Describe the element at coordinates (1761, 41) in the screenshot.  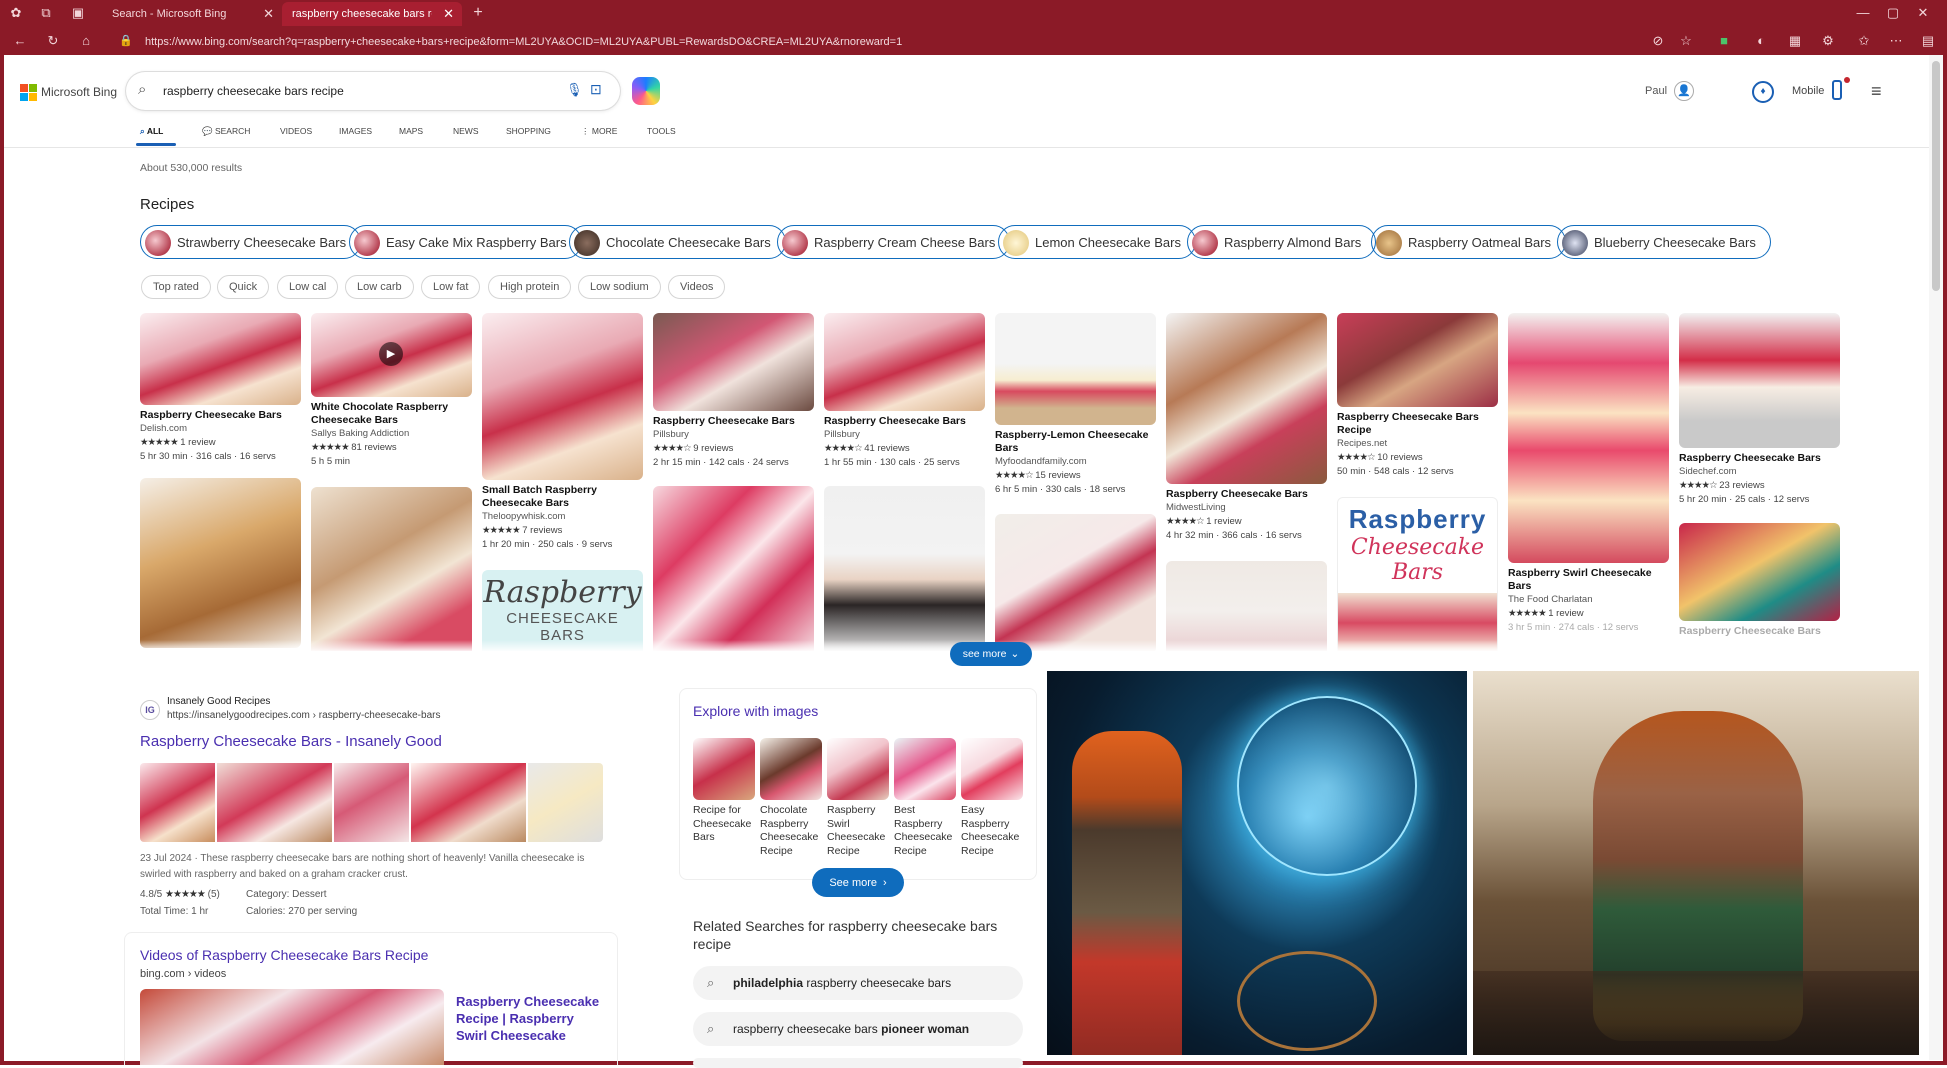
I see `extension-icon: ◐` at that location.